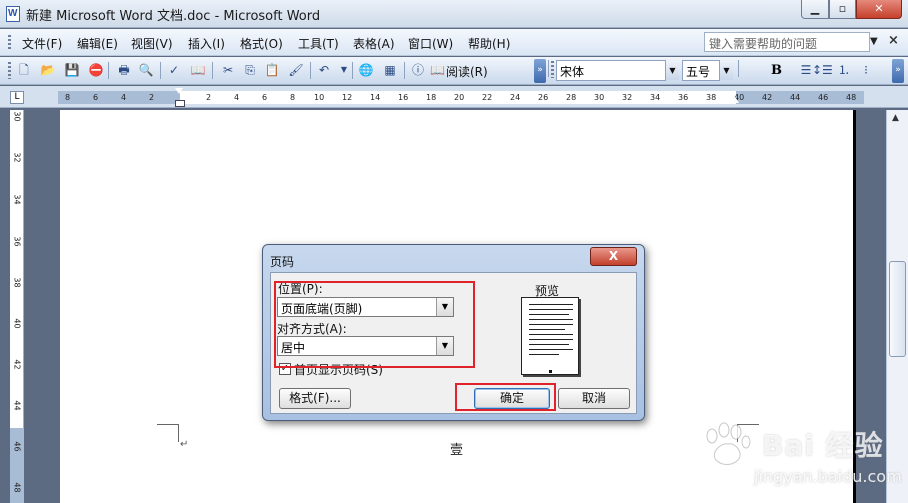 The height and width of the screenshot is (503, 908). What do you see at coordinates (9, 43) in the screenshot?
I see `menu-grip-icon` at bounding box center [9, 43].